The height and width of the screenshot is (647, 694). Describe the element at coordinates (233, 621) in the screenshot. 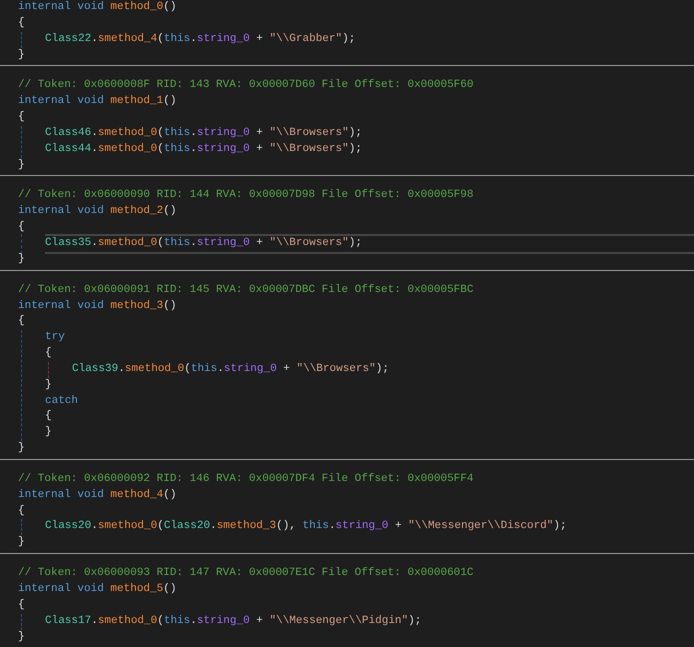

I see `code-line: Class17.smethod_0(this.string_0 + "\\Messenger\\Pidgin");` at that location.